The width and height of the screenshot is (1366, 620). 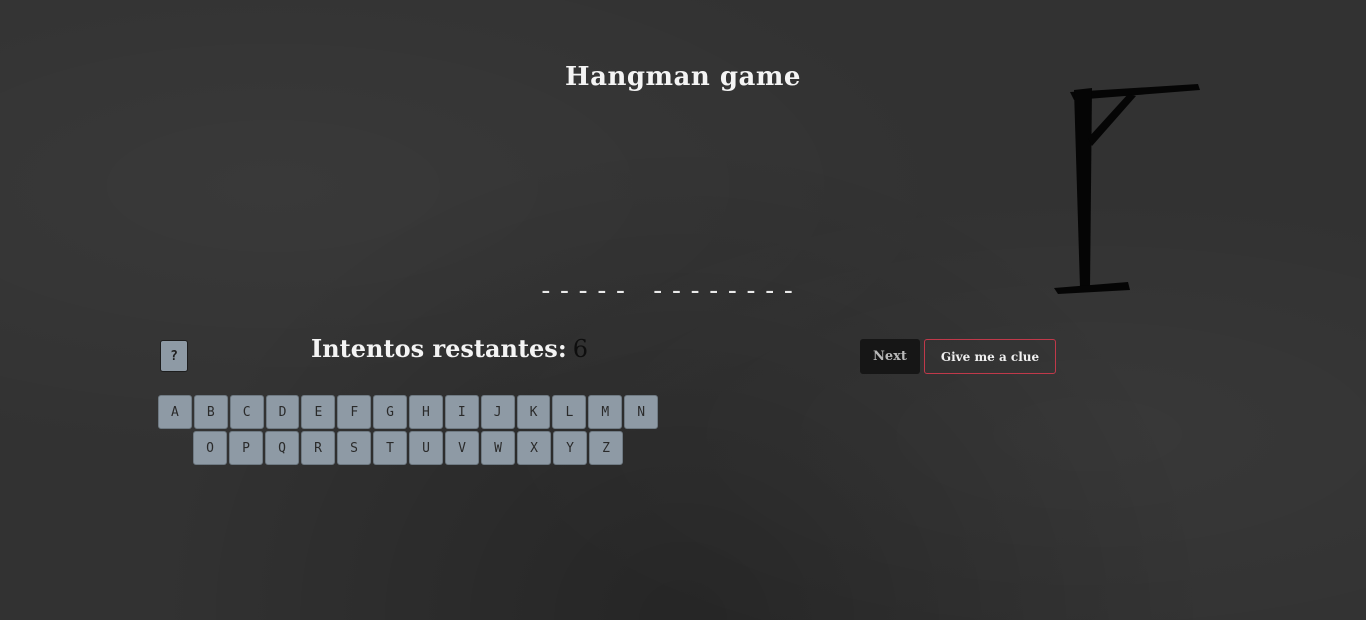 What do you see at coordinates (390, 448) in the screenshot?
I see `letter-key-t: T` at bounding box center [390, 448].